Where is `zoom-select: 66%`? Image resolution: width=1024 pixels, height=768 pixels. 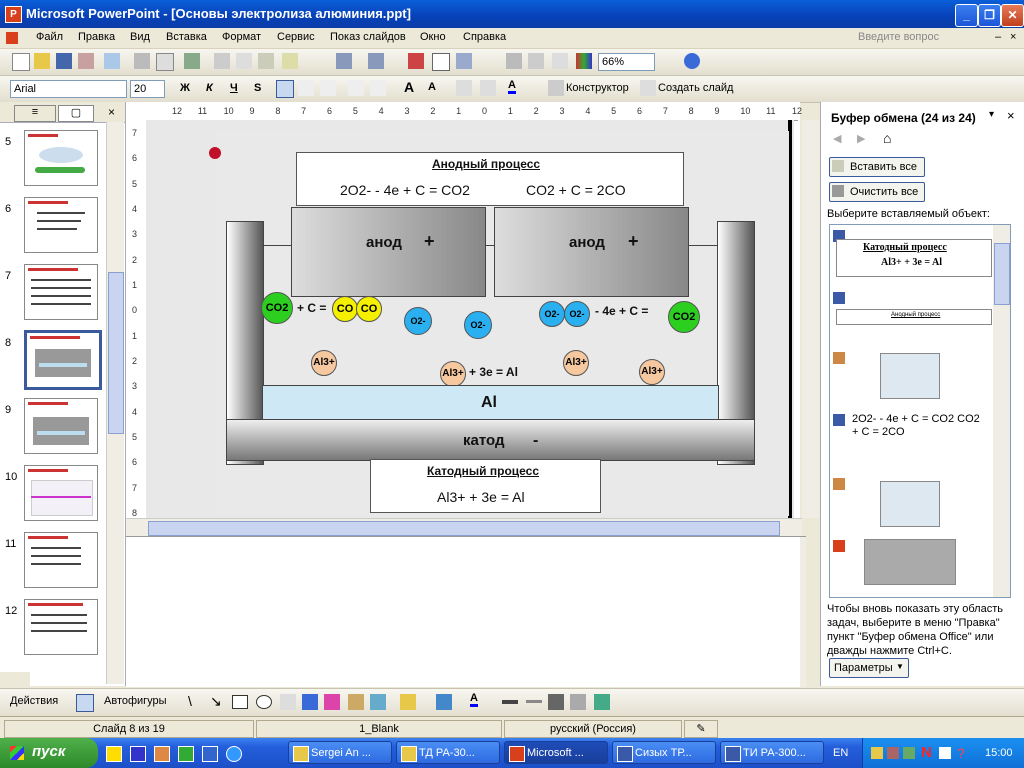
zoom-select: 66% is located at coordinates (626, 62).